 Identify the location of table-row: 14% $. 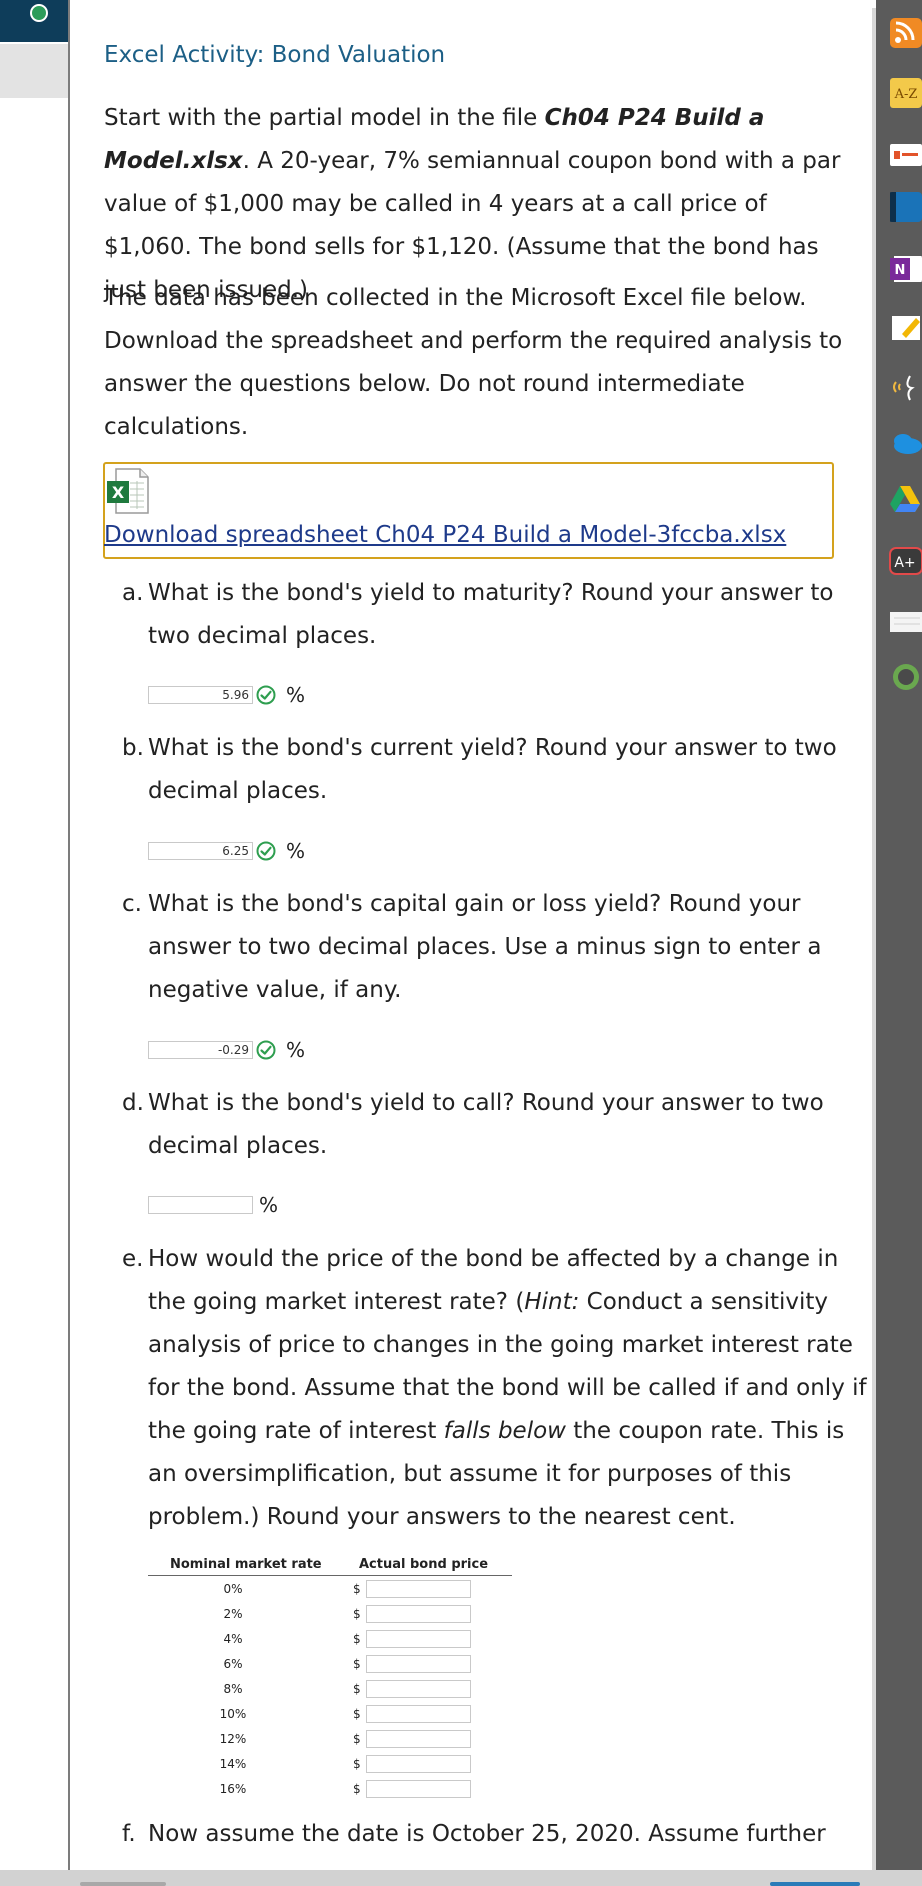
(330, 1763).